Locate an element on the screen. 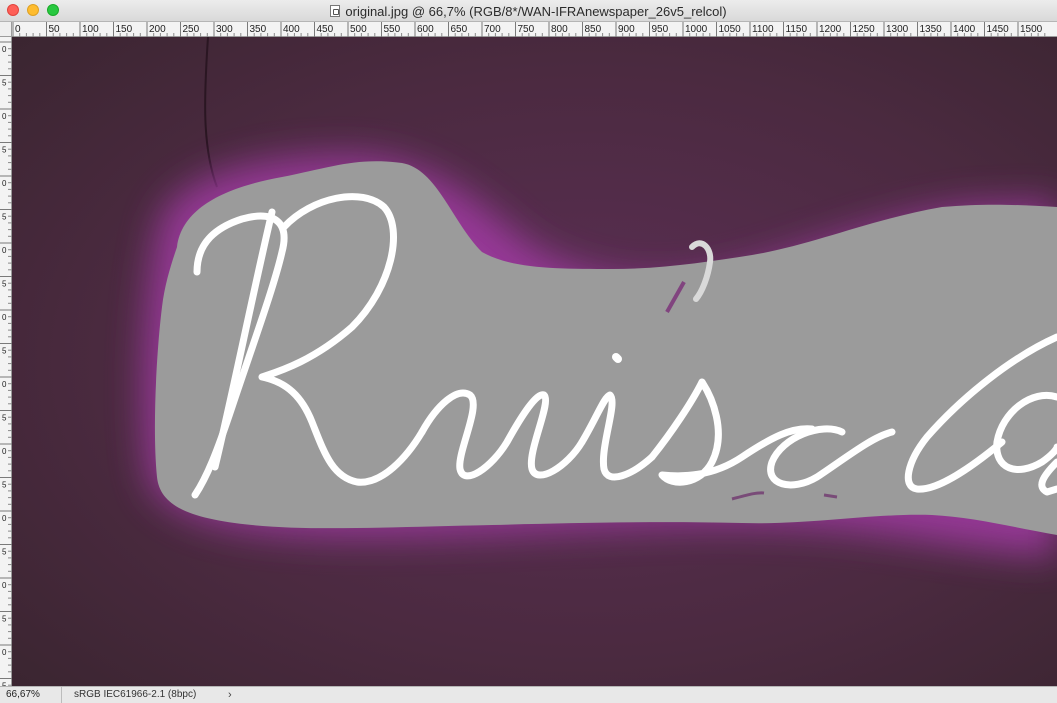 This screenshot has height=703, width=1057. ruler-label: 1250 is located at coordinates (864, 29).